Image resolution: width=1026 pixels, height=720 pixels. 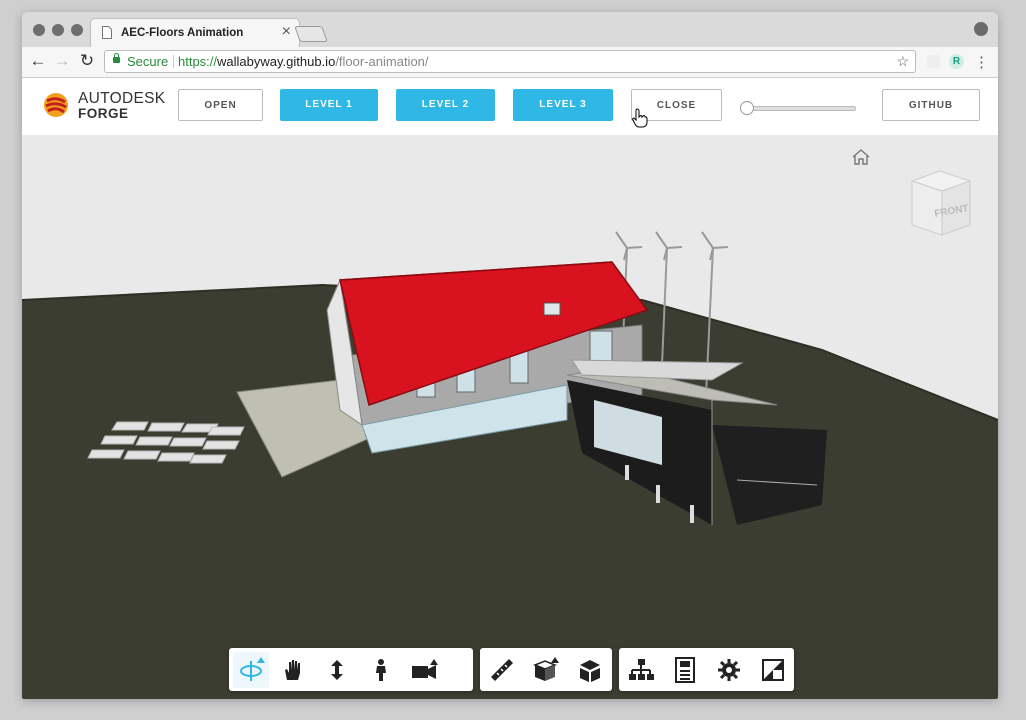 What do you see at coordinates (62, 61) in the screenshot?
I see `forward-icon: →` at bounding box center [62, 61].